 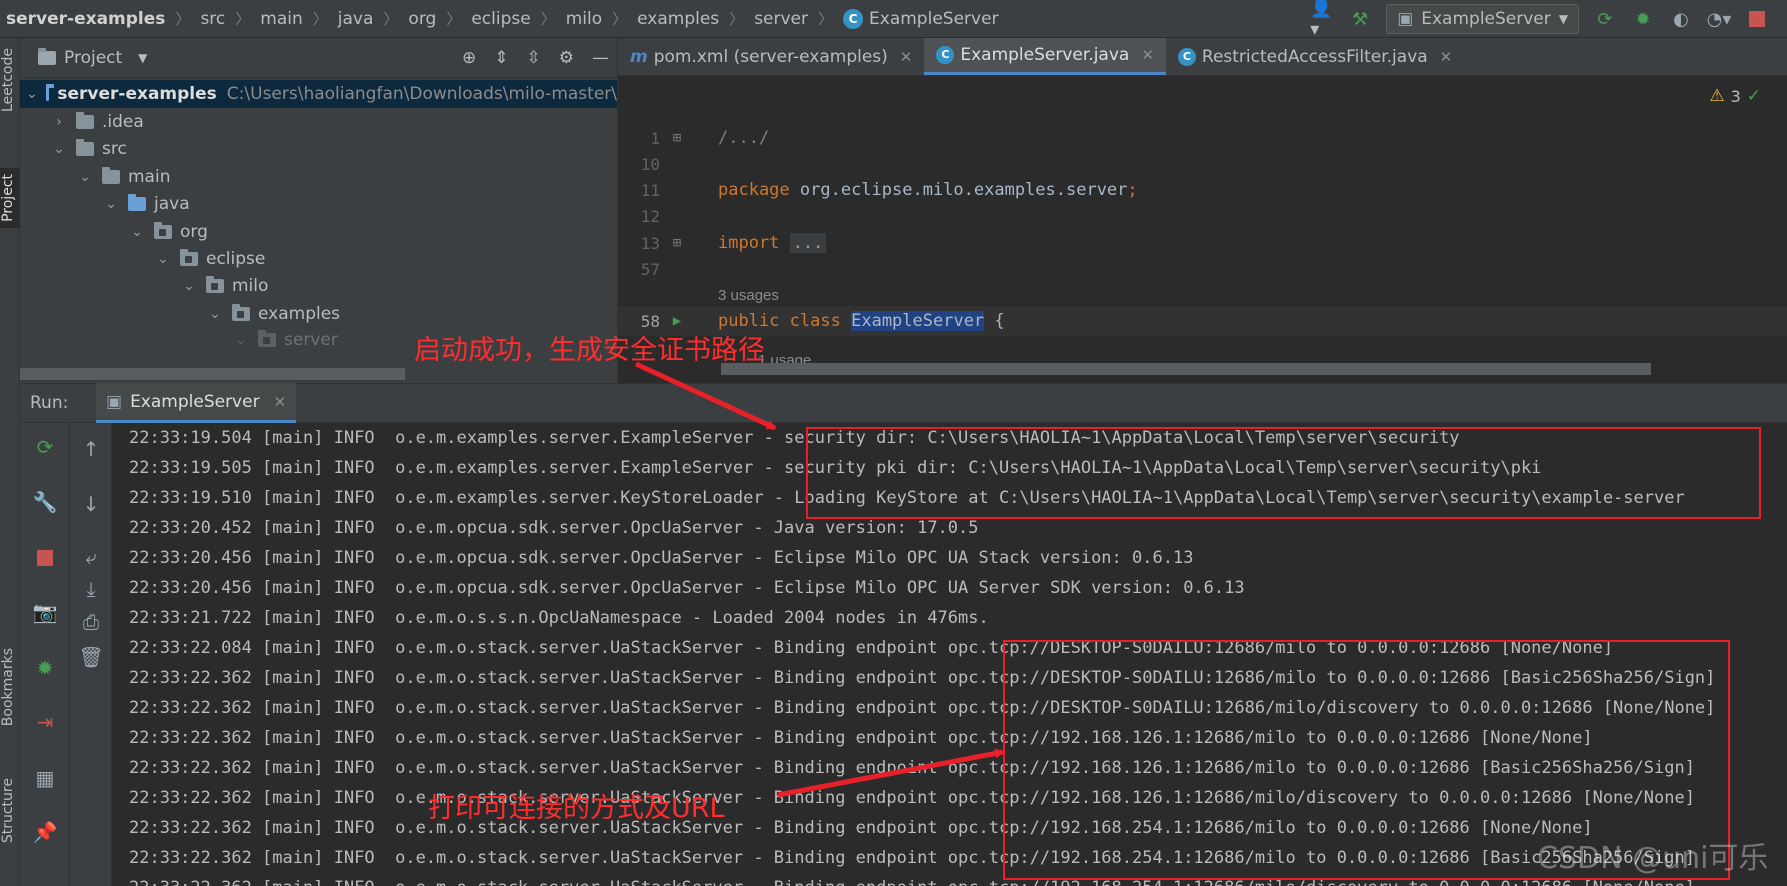 I want to click on inspection-widget: ⚠ 3 ✓, so click(x=1735, y=96).